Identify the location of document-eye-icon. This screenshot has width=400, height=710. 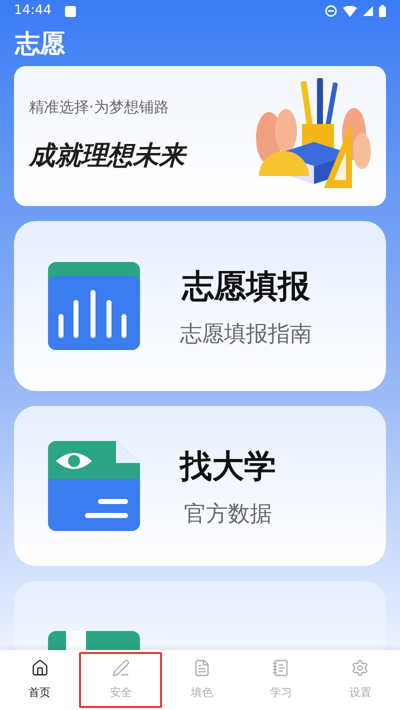
(94, 486).